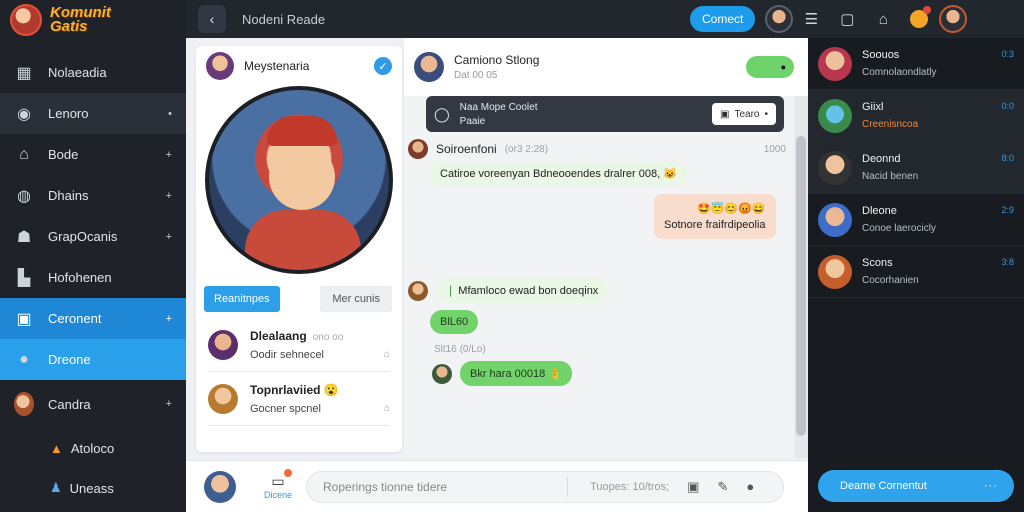 This screenshot has width=1024, height=512. Describe the element at coordinates (526, 149) in the screenshot. I see `message-meta: (or3 2:28)` at that location.